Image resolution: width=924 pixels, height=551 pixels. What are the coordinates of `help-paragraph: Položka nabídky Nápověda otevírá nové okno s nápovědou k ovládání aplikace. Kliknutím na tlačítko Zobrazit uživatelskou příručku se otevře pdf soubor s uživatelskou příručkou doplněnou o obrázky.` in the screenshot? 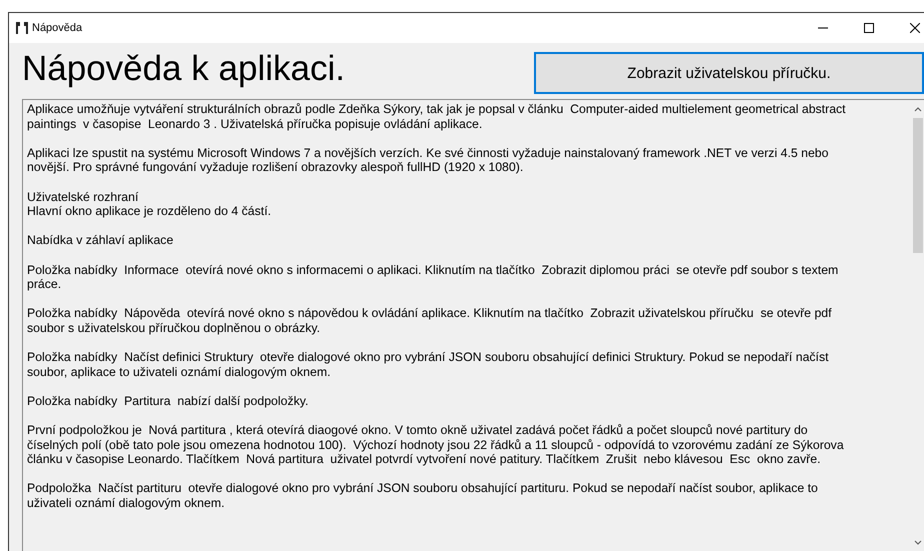 It's located at (430, 321).